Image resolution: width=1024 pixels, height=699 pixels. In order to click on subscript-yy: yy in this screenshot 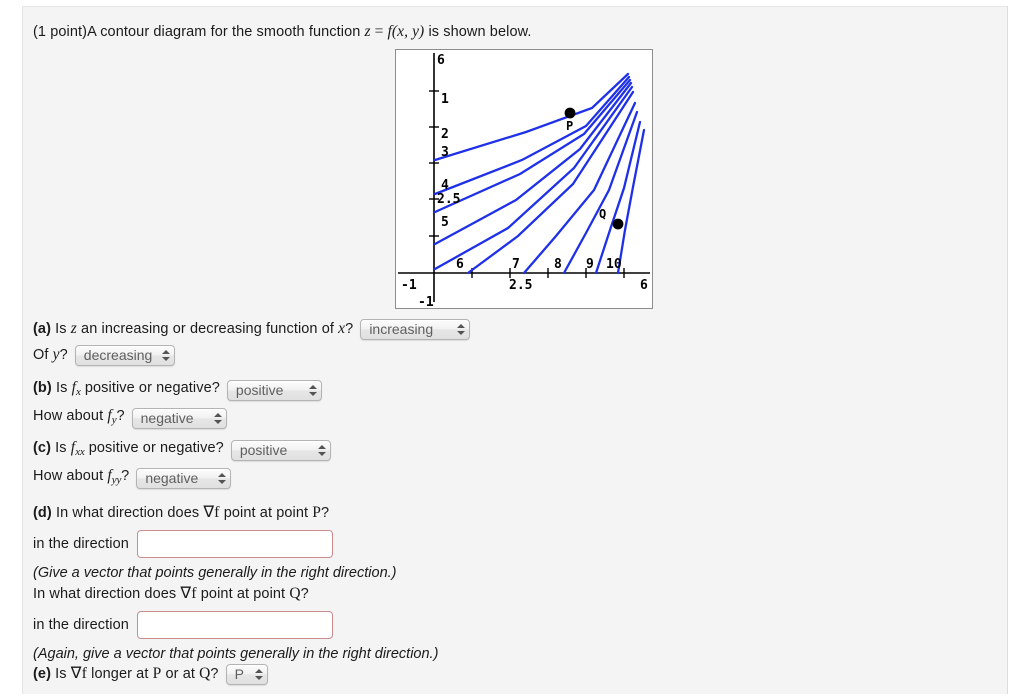, I will do `click(116, 480)`.